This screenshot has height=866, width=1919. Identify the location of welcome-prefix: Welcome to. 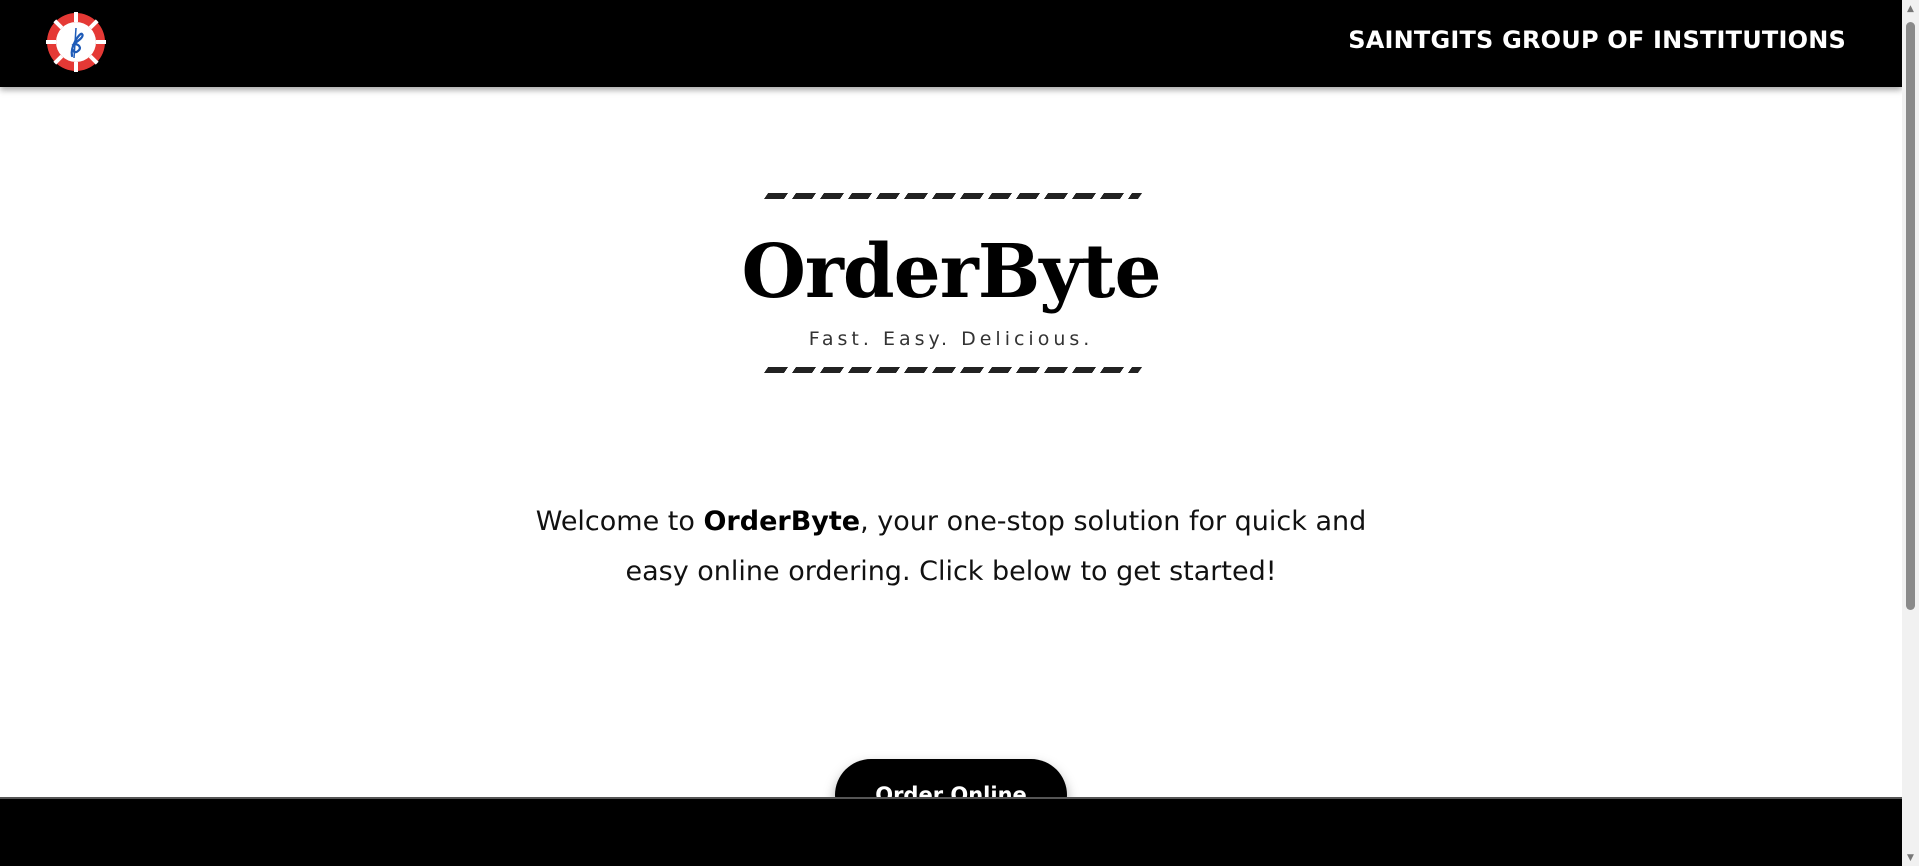
(619, 521).